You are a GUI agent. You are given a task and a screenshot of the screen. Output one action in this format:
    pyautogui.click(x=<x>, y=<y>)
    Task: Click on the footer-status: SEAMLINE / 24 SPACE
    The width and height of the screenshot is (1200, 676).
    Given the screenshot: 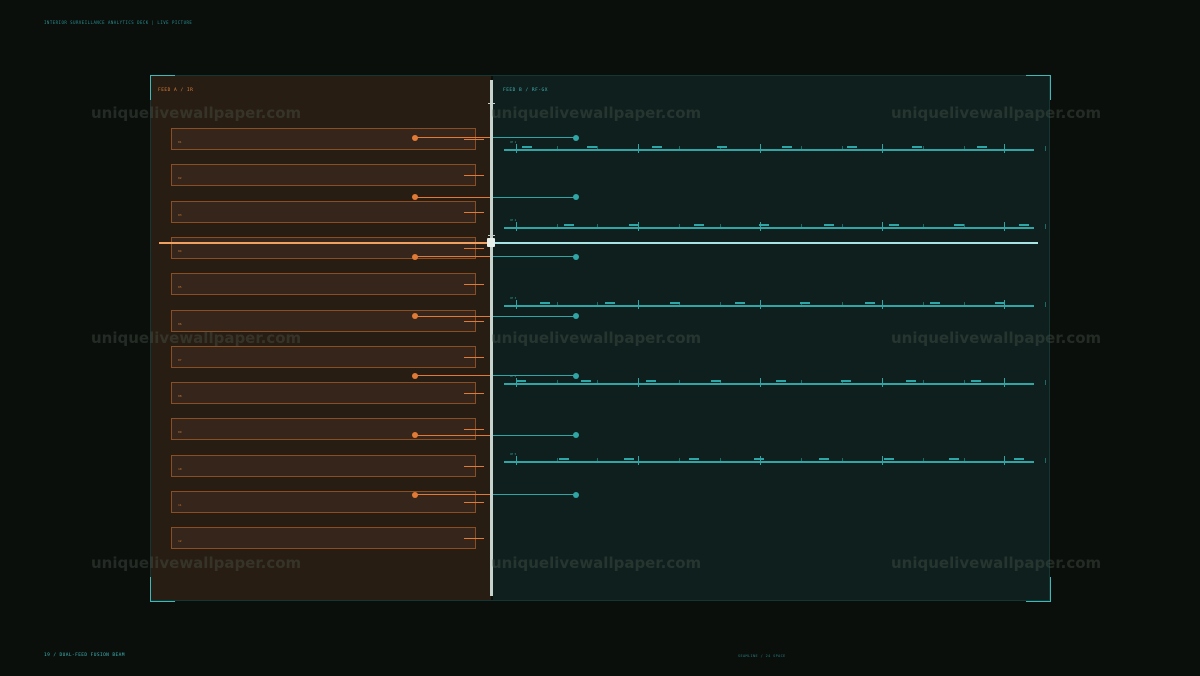 What is the action you would take?
    pyautogui.click(x=762, y=656)
    